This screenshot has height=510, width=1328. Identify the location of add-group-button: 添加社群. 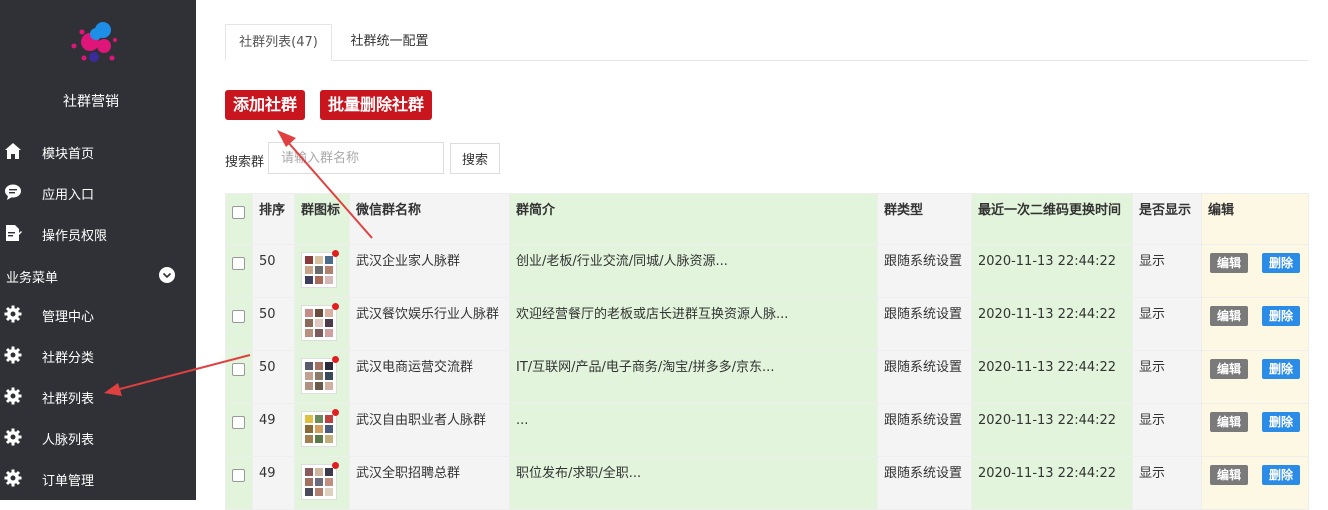
(265, 105).